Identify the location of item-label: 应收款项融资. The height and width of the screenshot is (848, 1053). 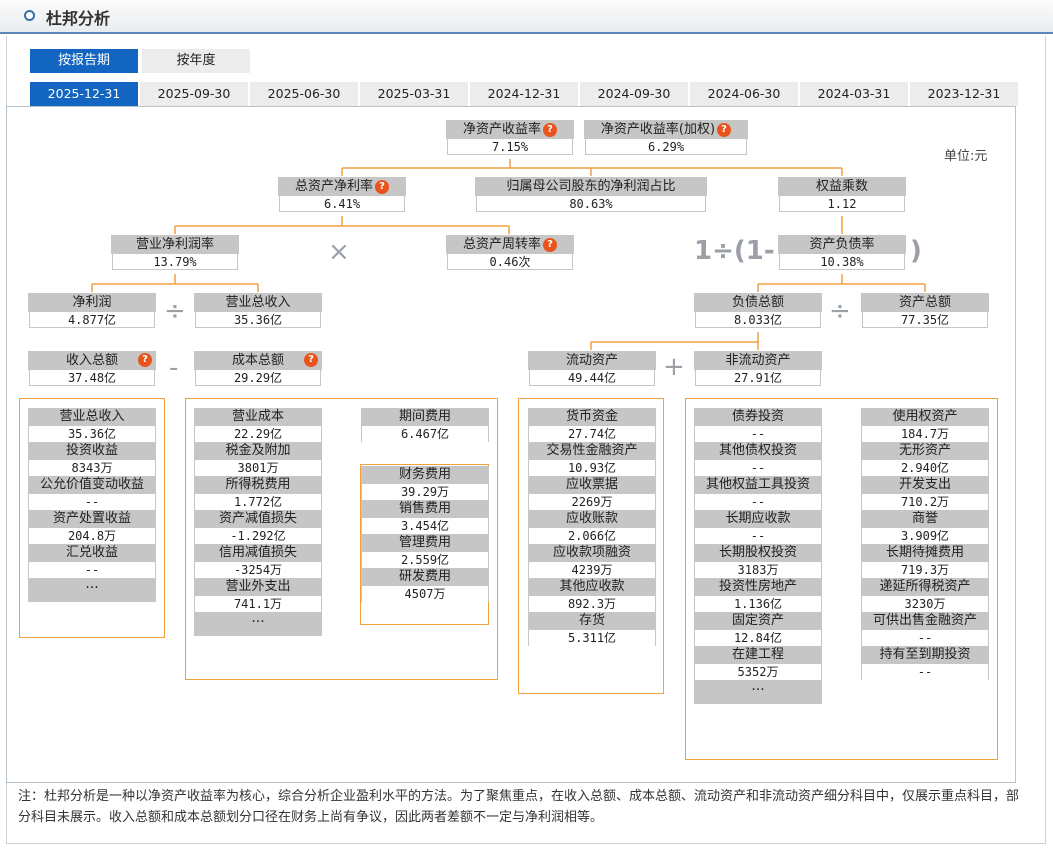
(592, 553).